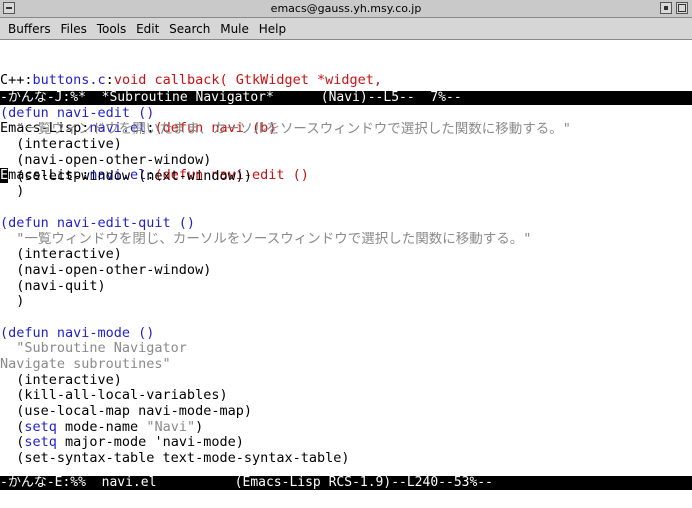  Describe the element at coordinates (101, 427) in the screenshot. I see `code-text: mode-name` at that location.